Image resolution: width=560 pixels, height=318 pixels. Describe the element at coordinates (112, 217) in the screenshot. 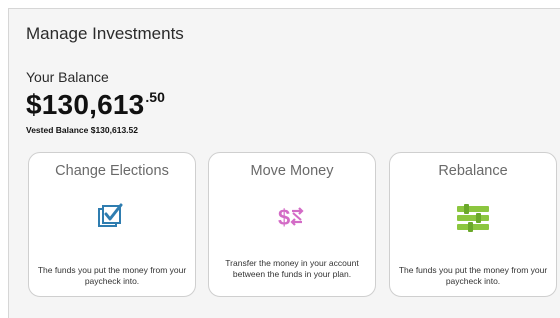

I see `checkbox-icon` at that location.